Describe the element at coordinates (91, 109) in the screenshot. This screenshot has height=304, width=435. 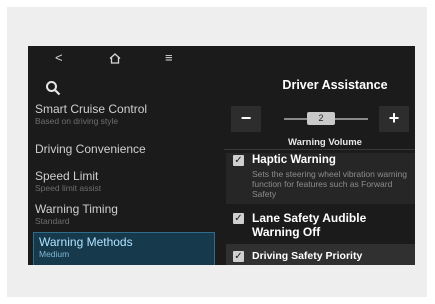
I see `menu-item-label: Smart Cruise Control` at that location.